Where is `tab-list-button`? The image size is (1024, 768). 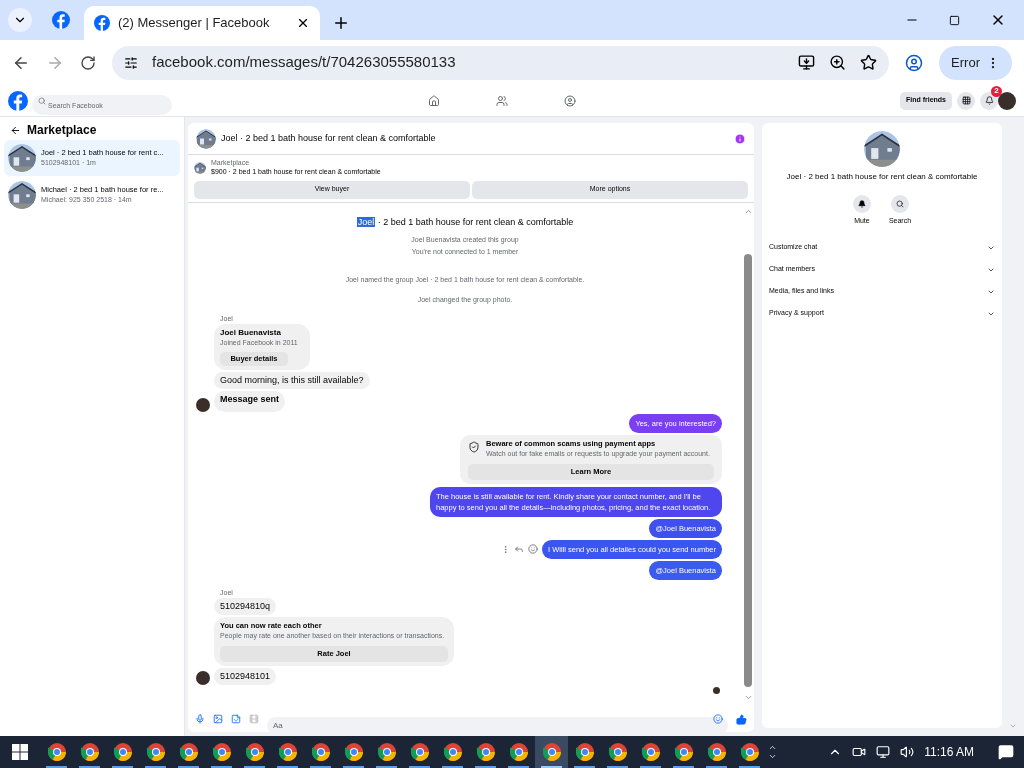
tab-list-button is located at coordinates (20, 20).